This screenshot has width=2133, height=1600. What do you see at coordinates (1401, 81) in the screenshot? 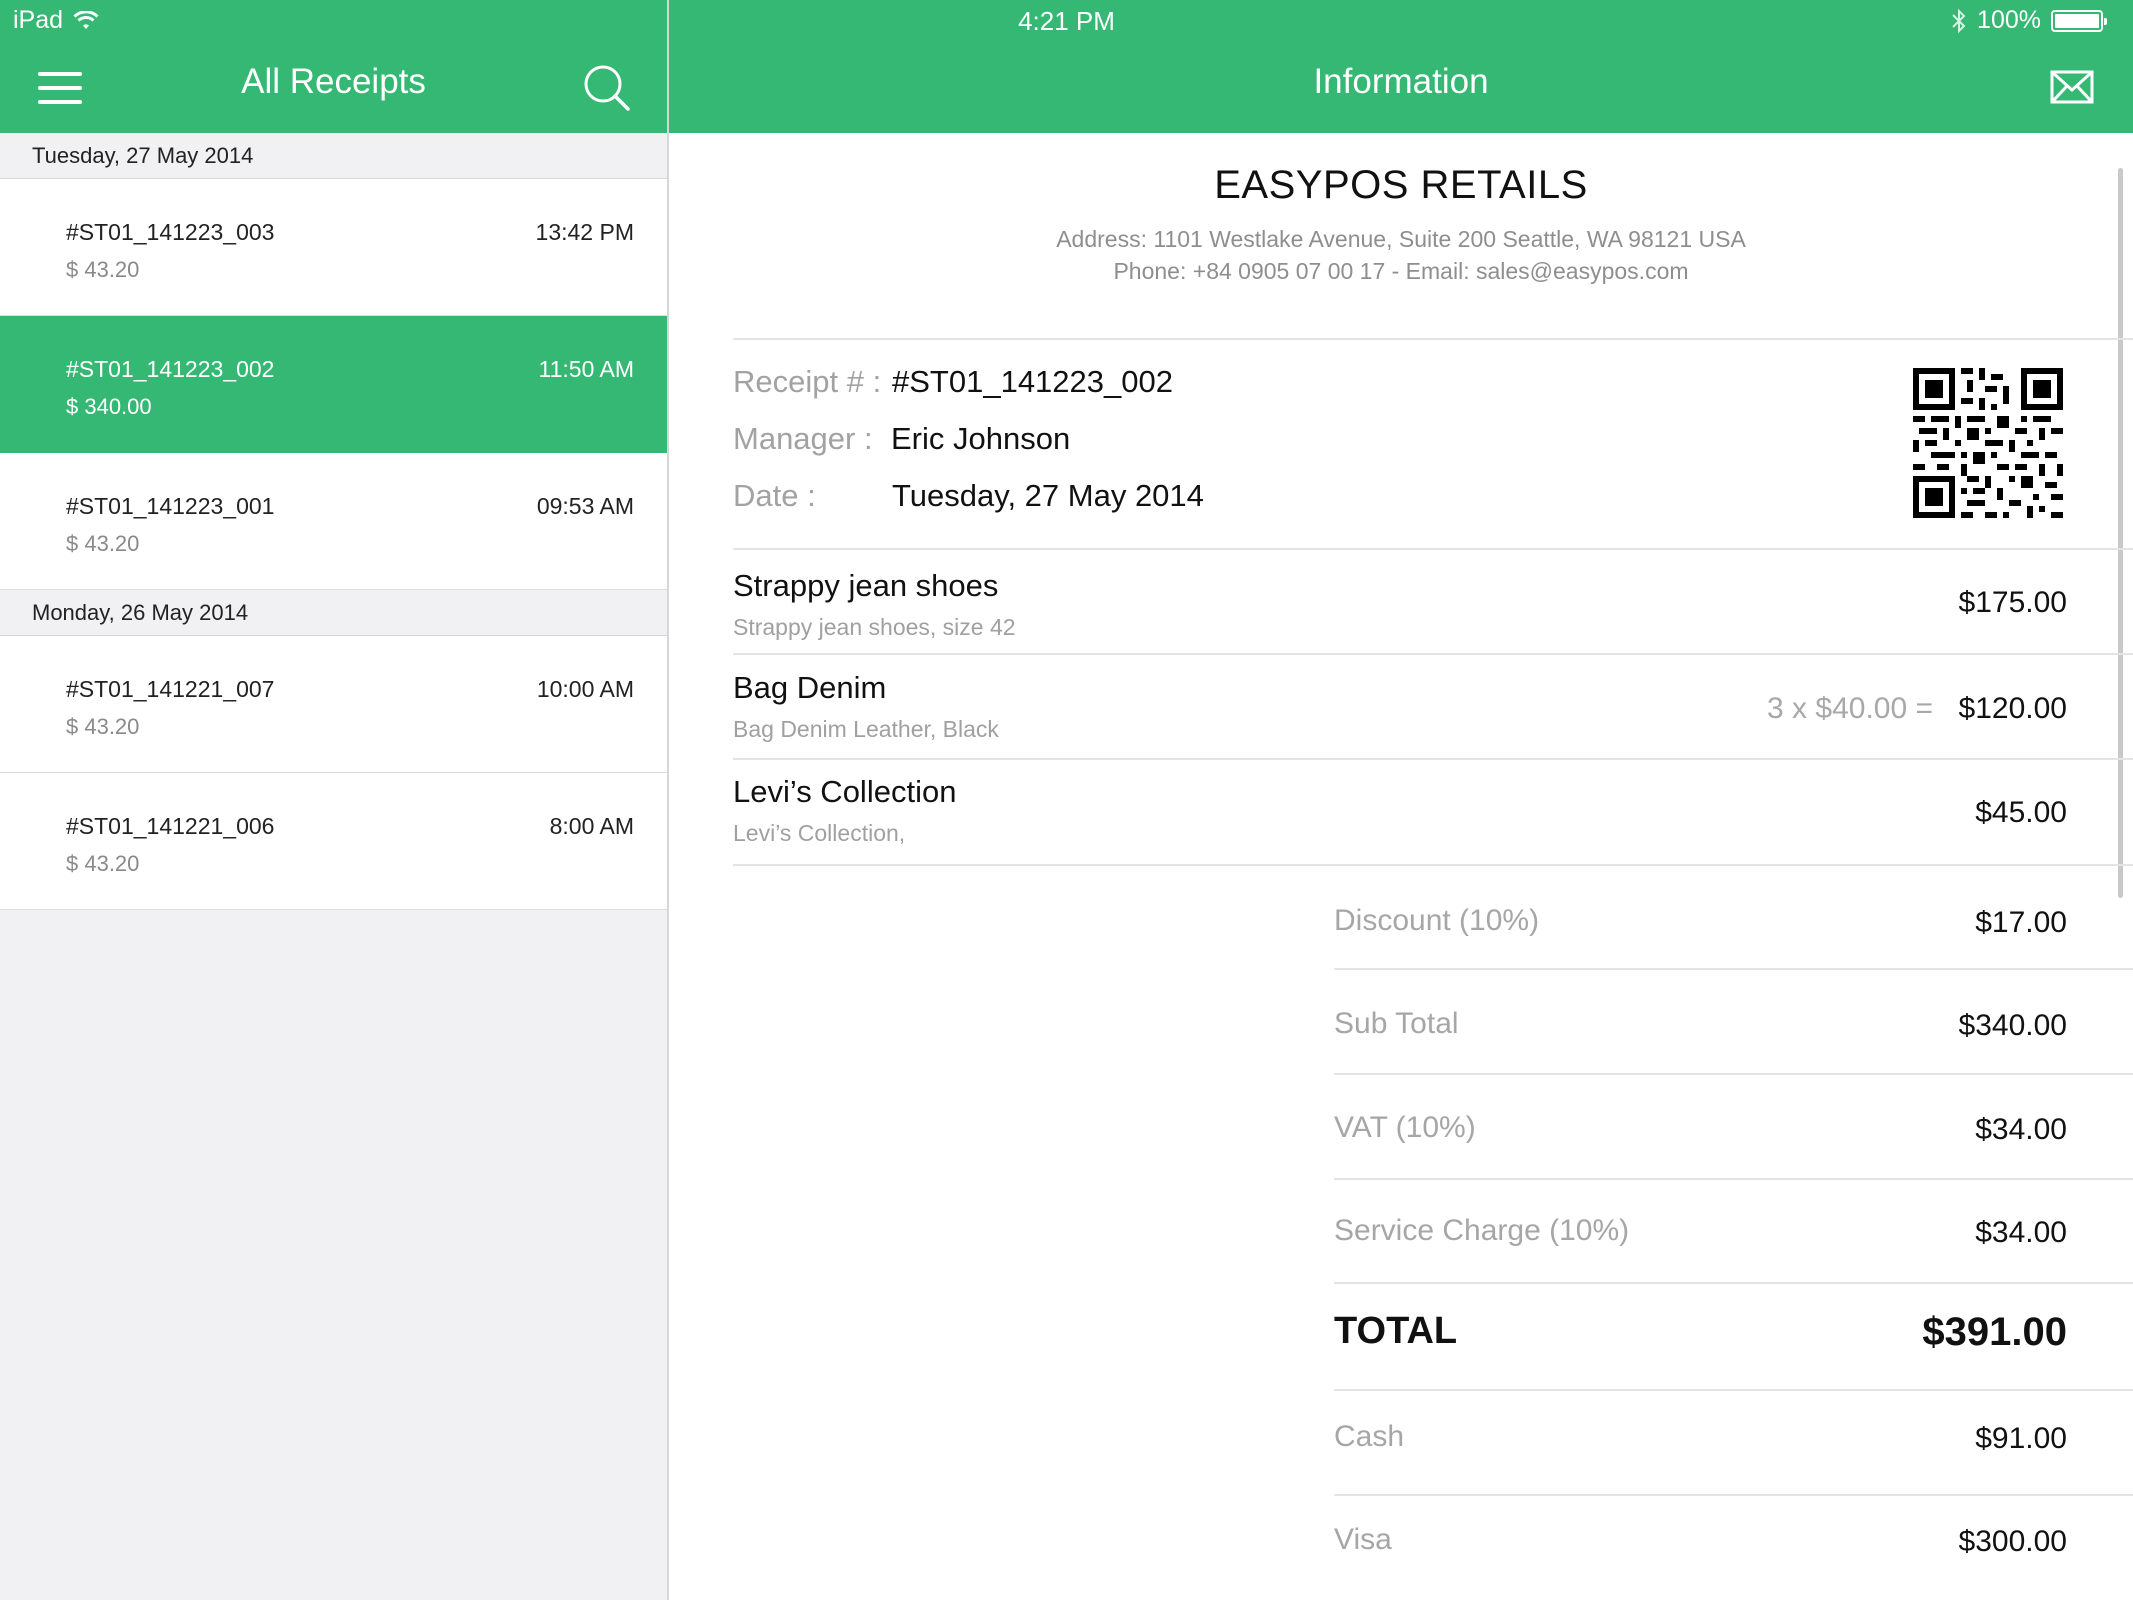
I see `right-panel-title: Information` at bounding box center [1401, 81].